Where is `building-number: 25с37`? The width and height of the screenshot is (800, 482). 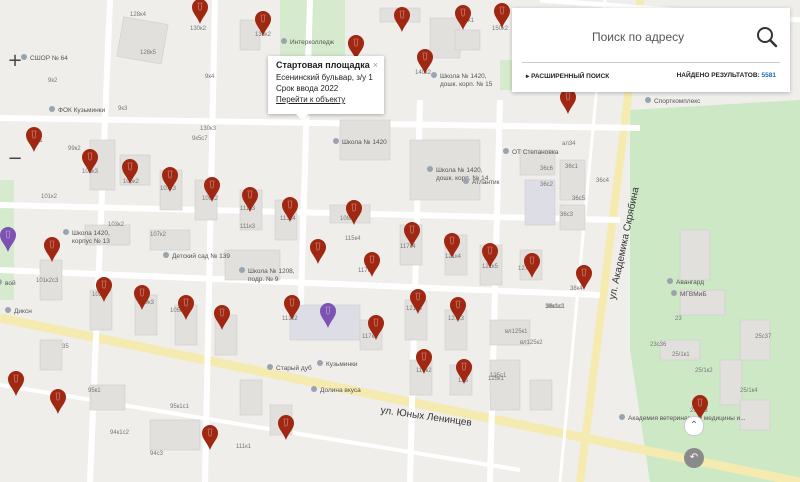 building-number: 25с37 is located at coordinates (763, 337).